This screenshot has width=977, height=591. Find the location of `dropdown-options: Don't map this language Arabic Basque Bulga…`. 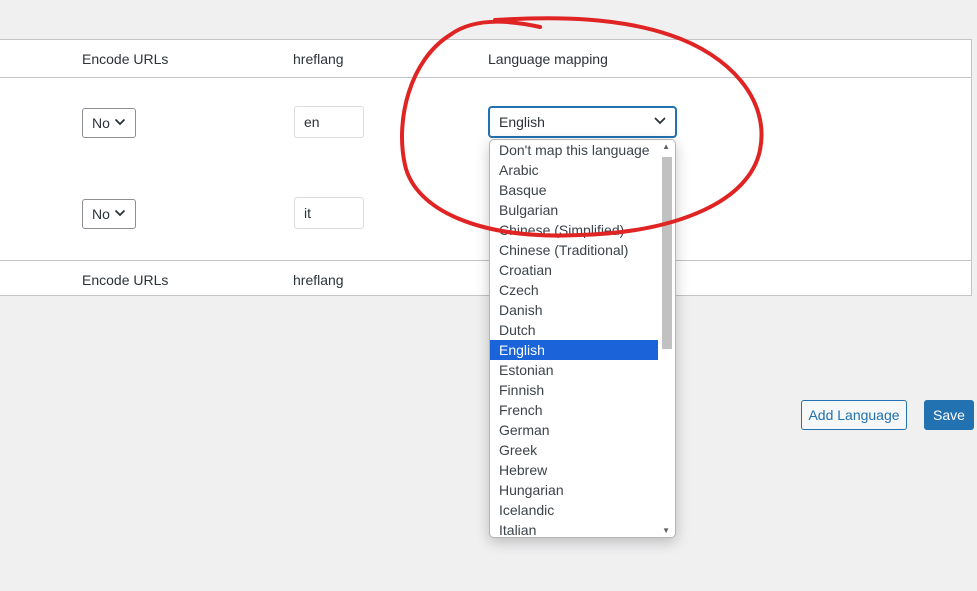

dropdown-options: Don't map this language Arabic Basque Bulga… is located at coordinates (582, 338).